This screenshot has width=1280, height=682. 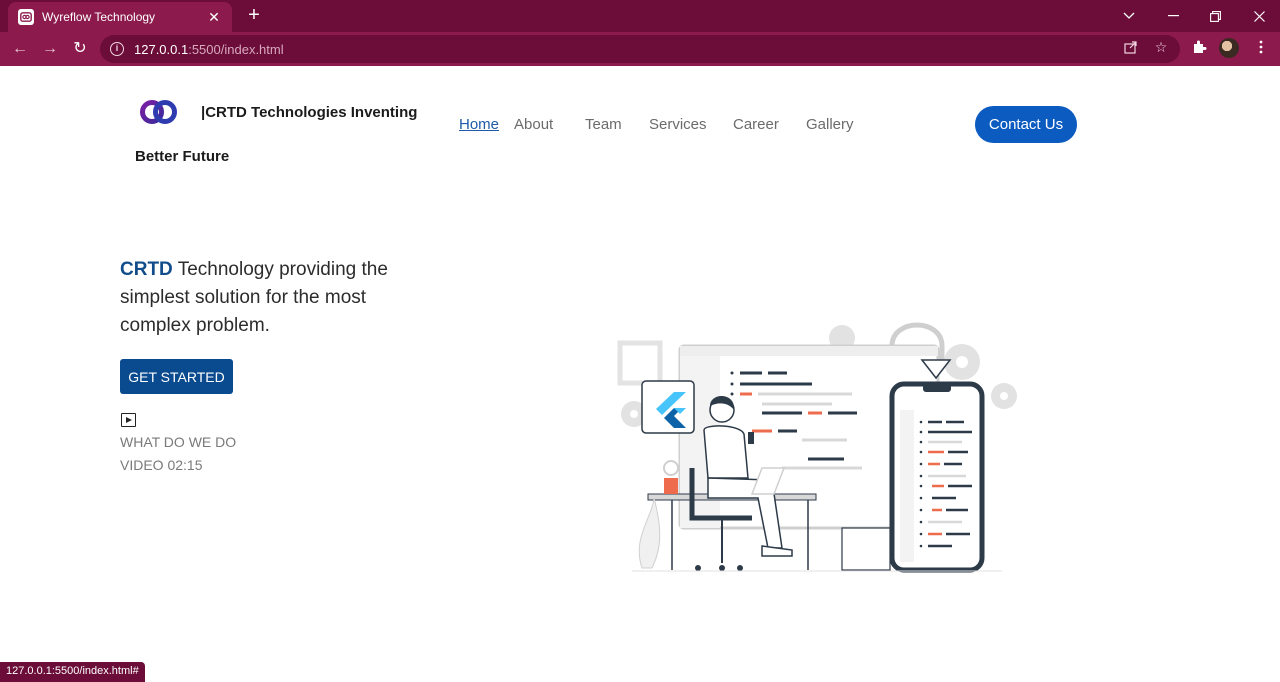 What do you see at coordinates (214, 17) in the screenshot?
I see `close-tab-icon: ✕` at bounding box center [214, 17].